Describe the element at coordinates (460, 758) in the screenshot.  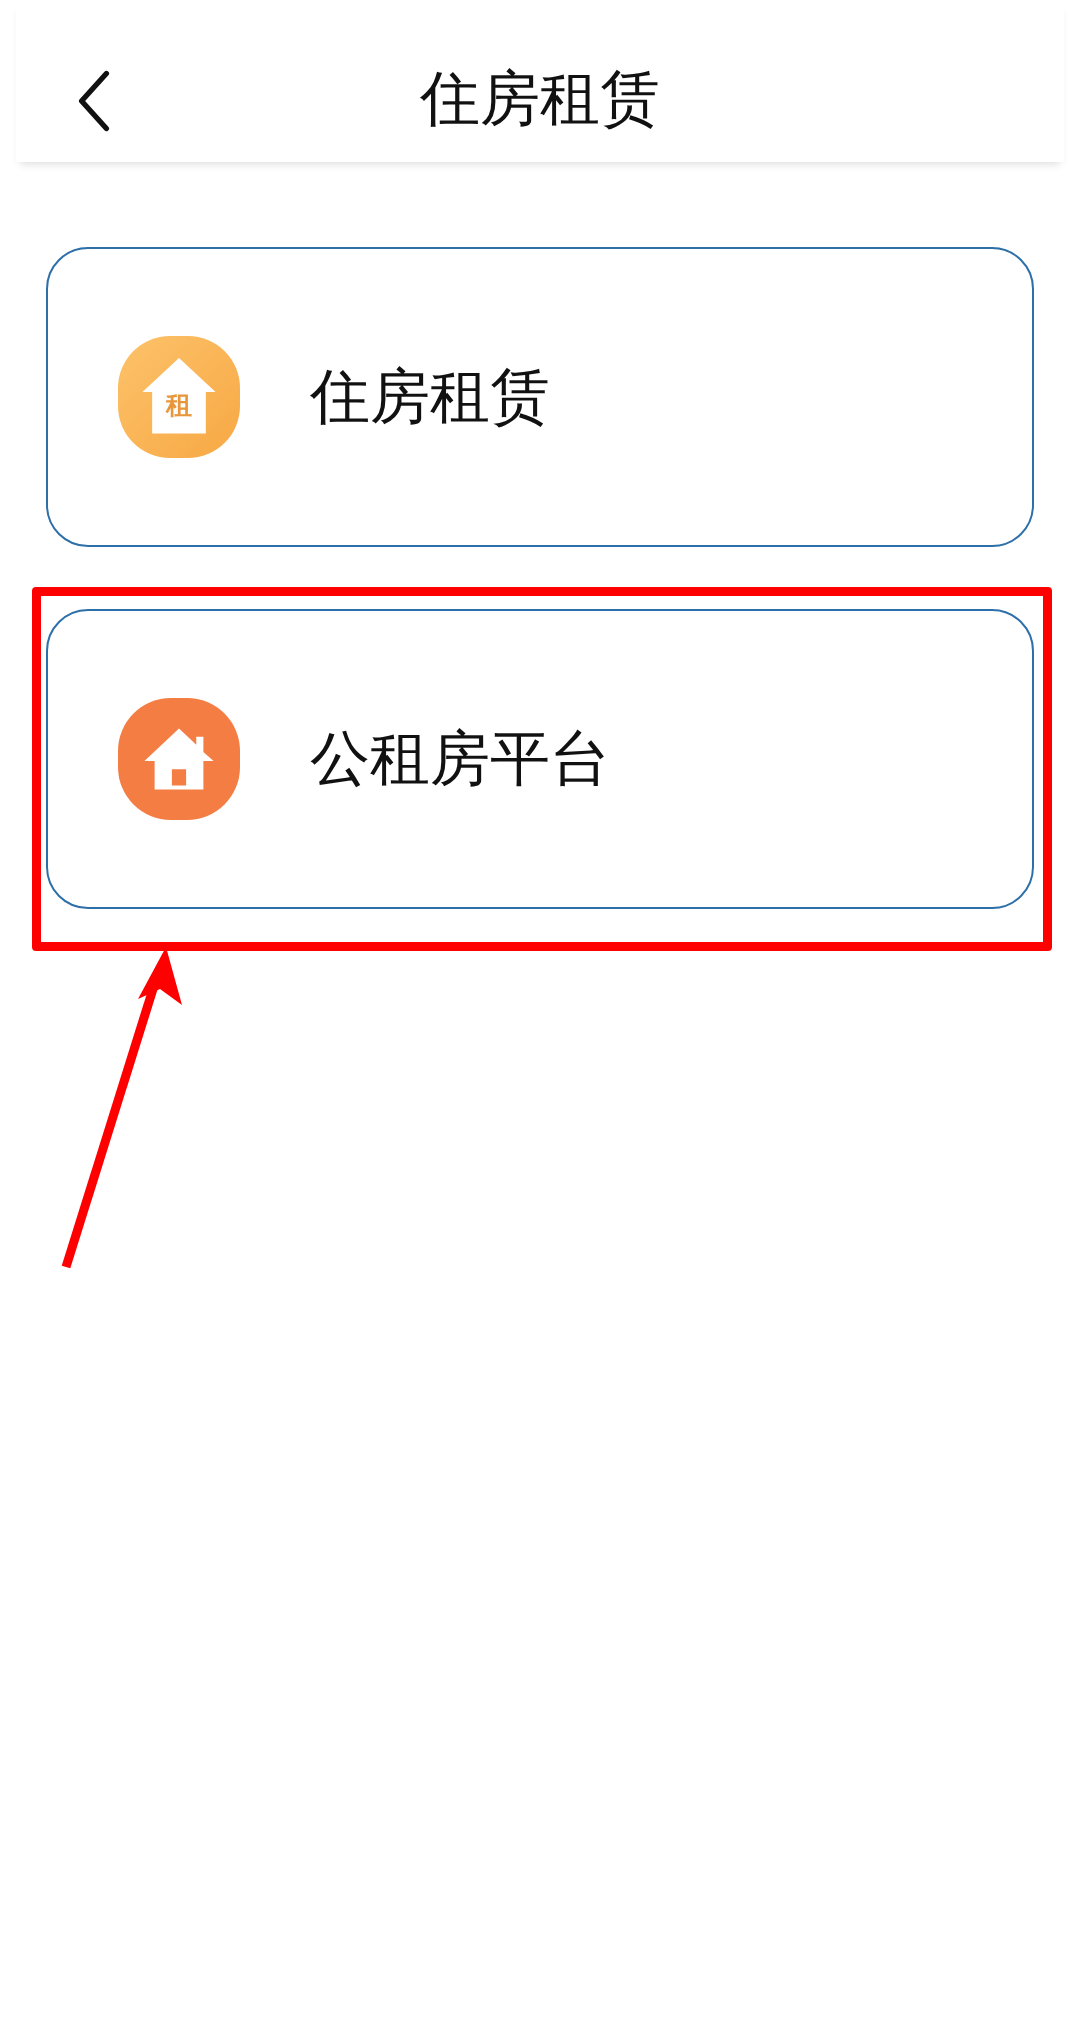
I see `menu-label: 公租房平台` at that location.